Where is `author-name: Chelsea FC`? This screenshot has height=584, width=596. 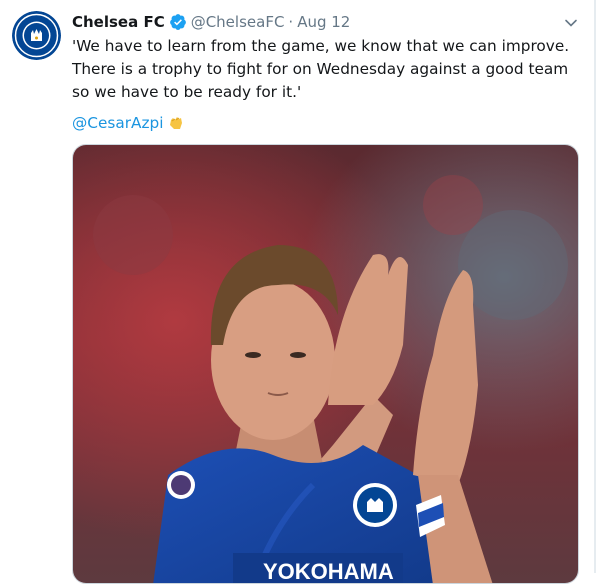 author-name: Chelsea FC is located at coordinates (118, 22).